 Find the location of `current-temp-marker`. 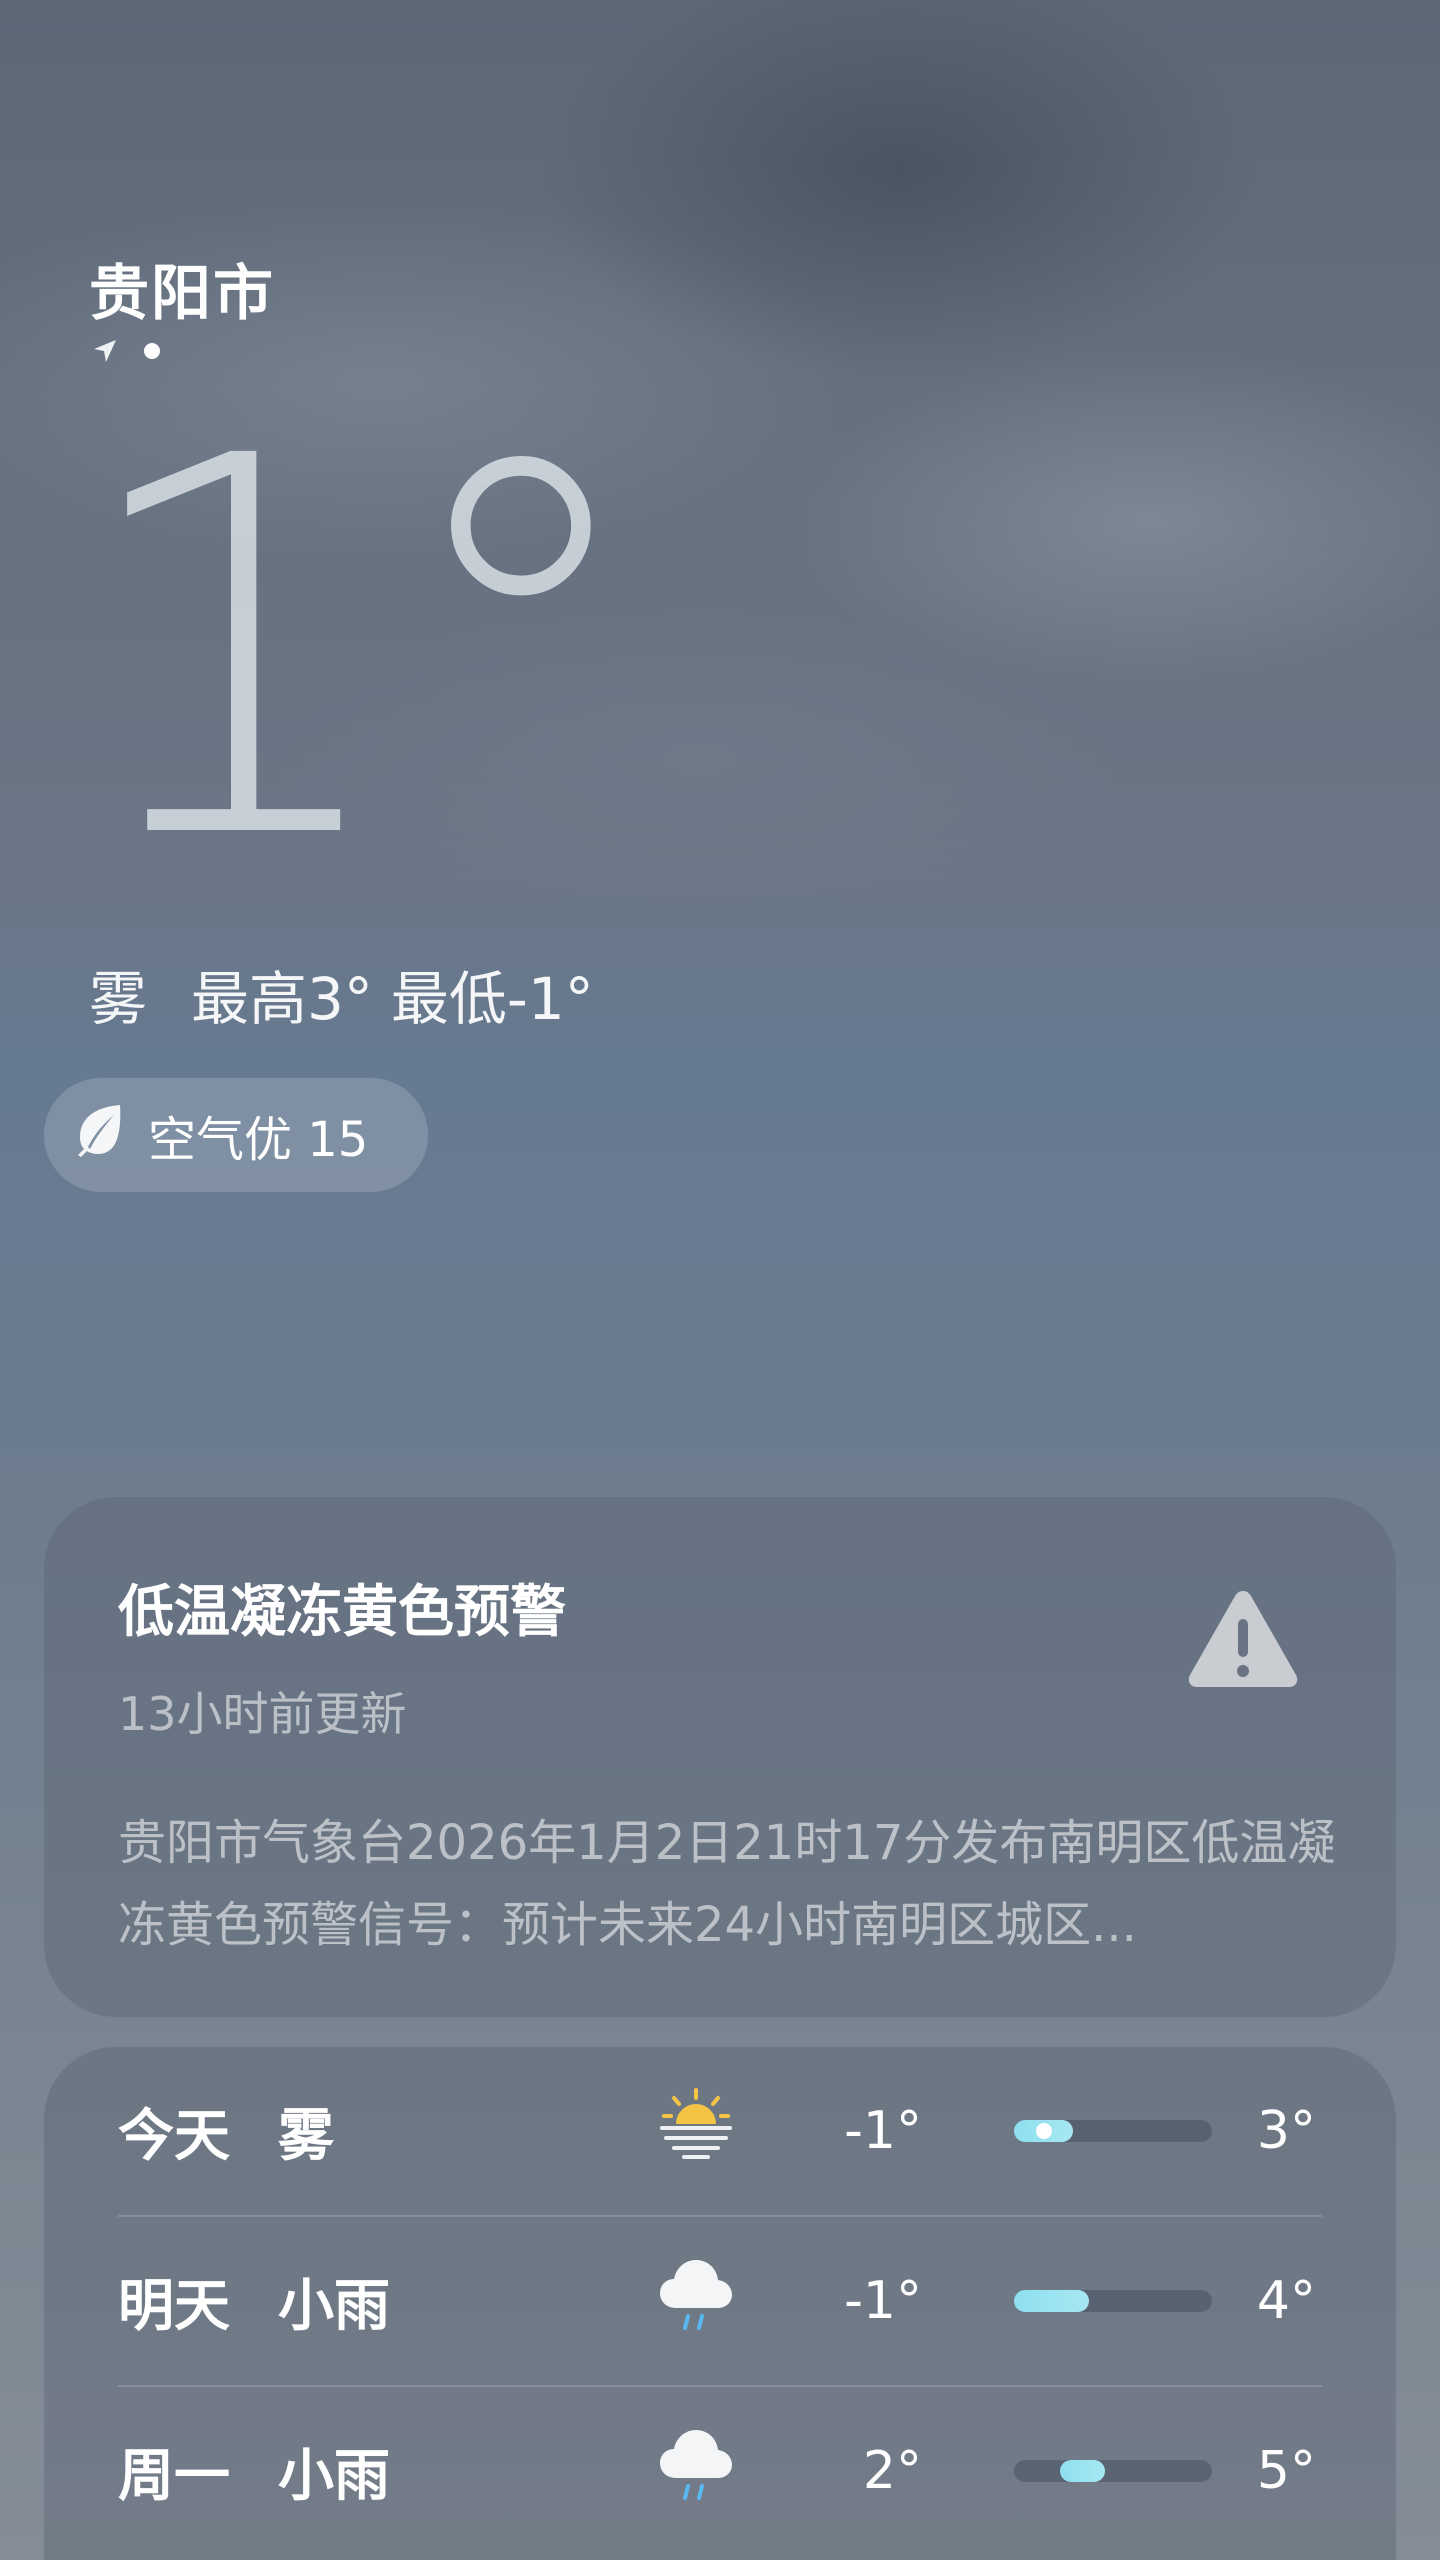

current-temp-marker is located at coordinates (1043, 2131).